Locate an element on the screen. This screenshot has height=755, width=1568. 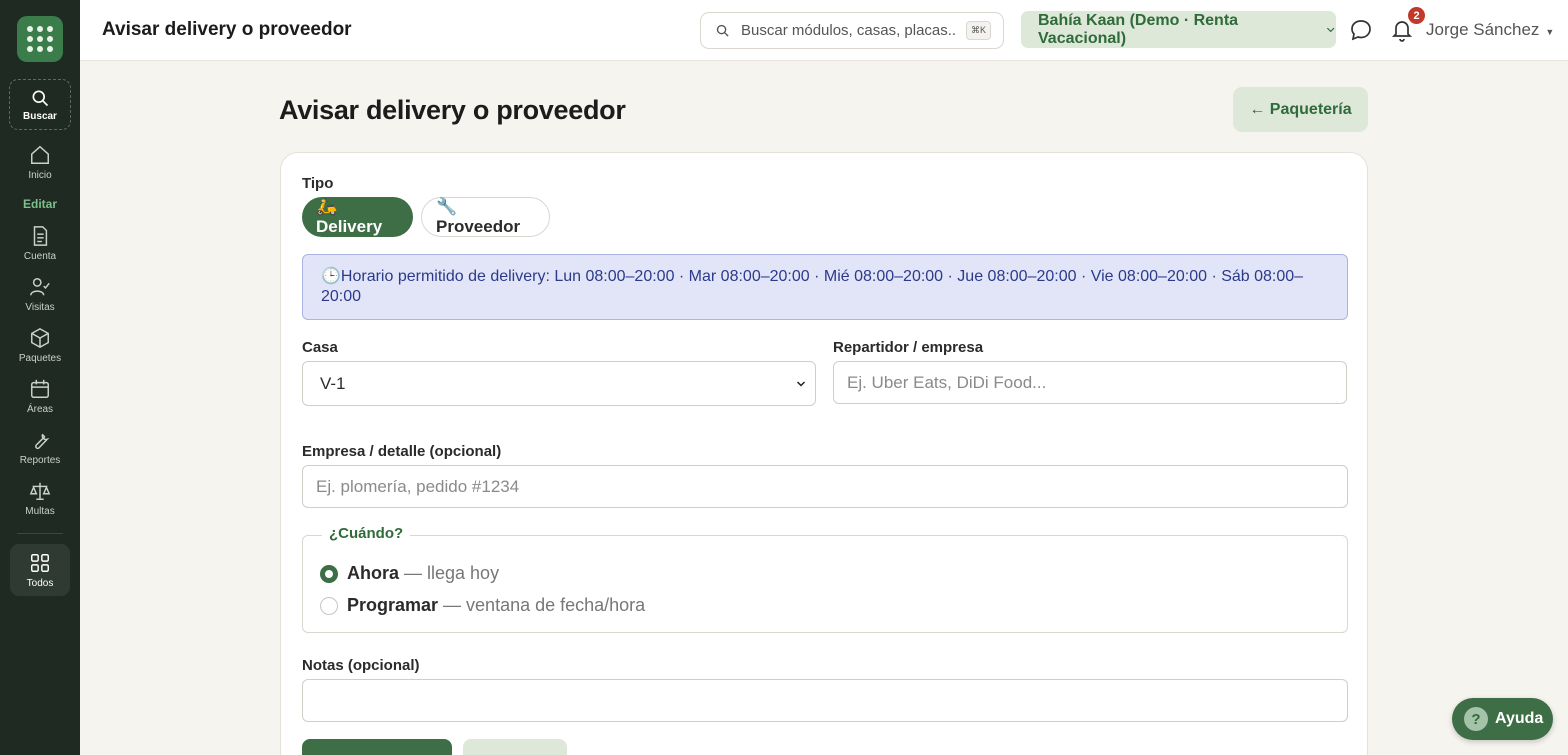
community-selector: Bahía Kaan (Demo · Renta Vacacional) is located at coordinates (1178, 29).